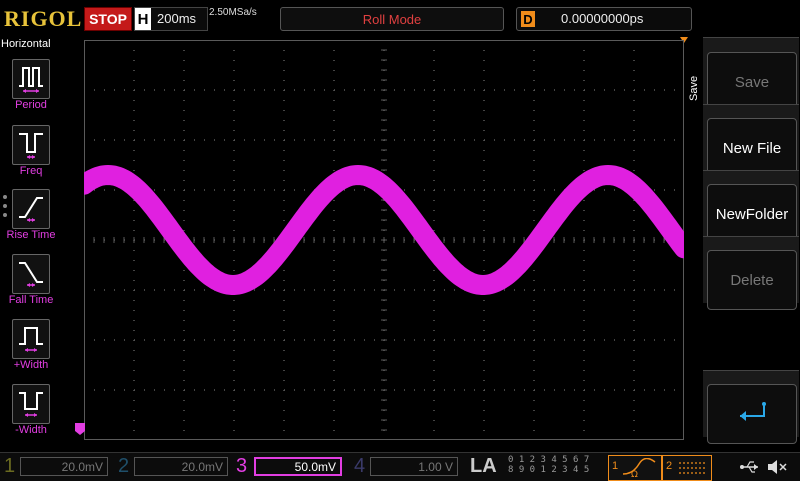  I want to click on timebase-value: 200ms, so click(177, 18).